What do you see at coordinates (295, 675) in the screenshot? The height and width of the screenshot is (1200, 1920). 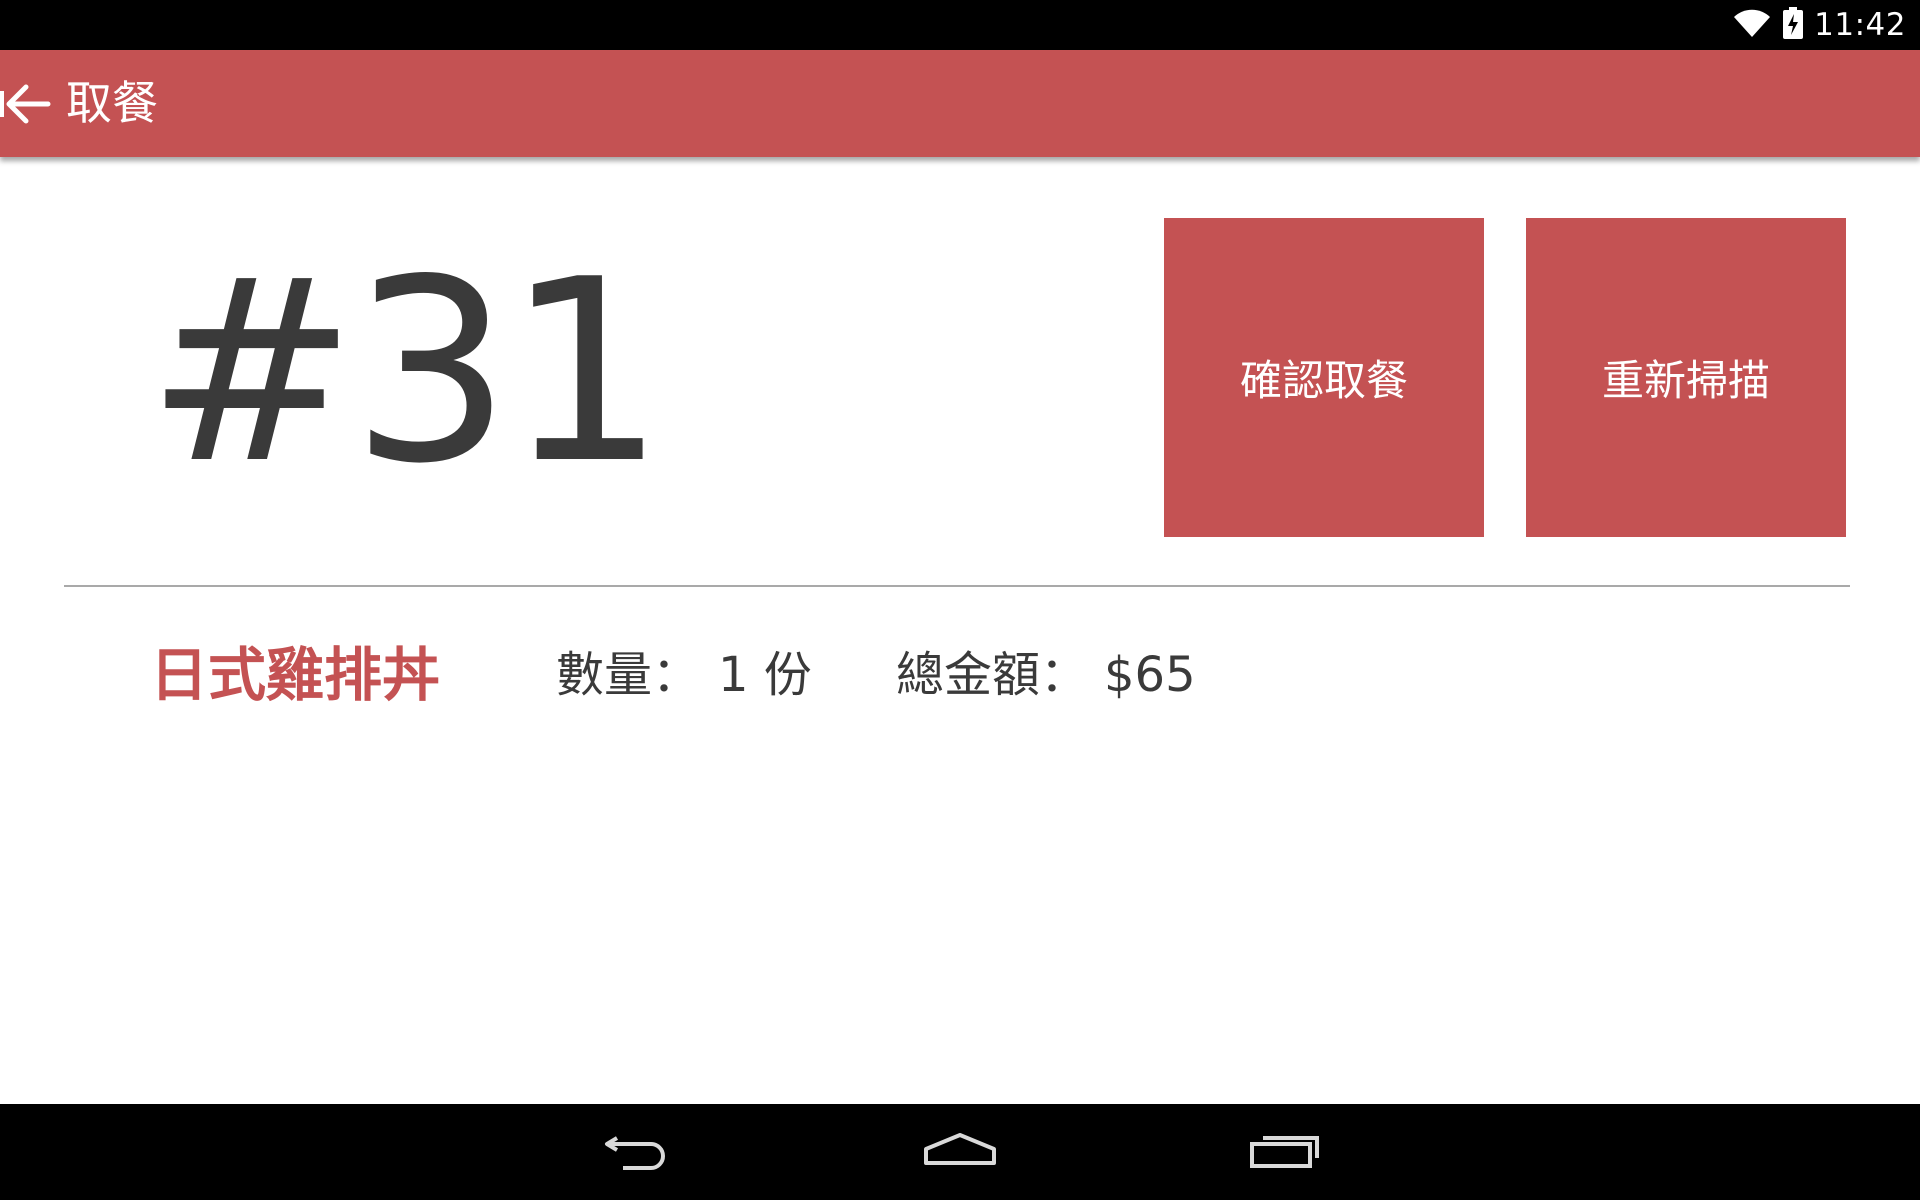 I see `item-name: 日式雞排丼` at bounding box center [295, 675].